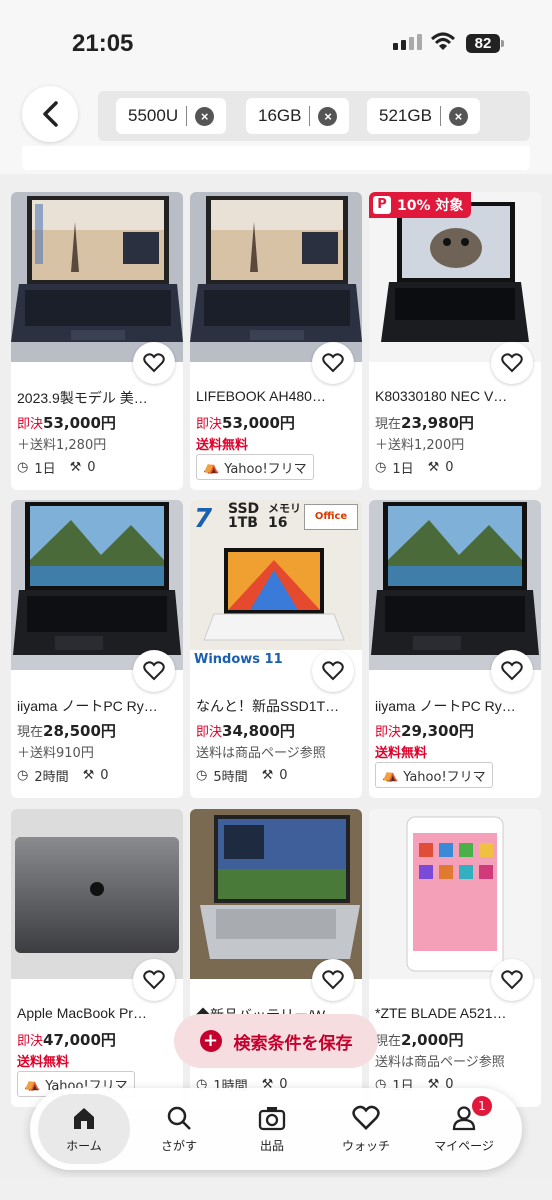 The width and height of the screenshot is (552, 1200). Describe the element at coordinates (407, 42) in the screenshot. I see `signal-icon` at that location.